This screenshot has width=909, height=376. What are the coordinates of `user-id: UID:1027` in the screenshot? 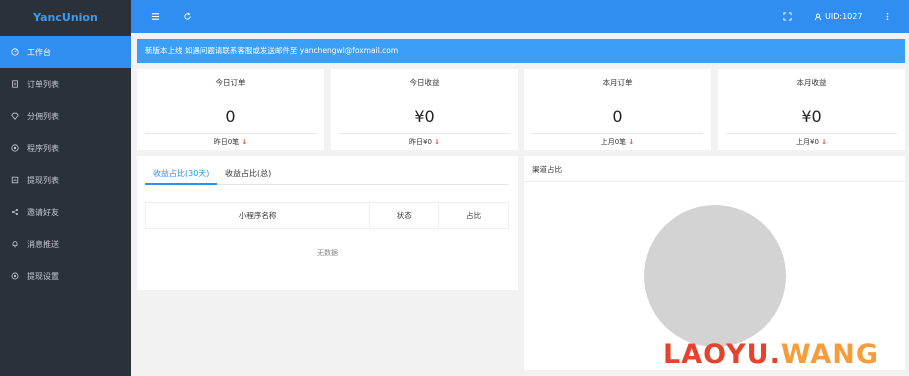 It's located at (844, 16).